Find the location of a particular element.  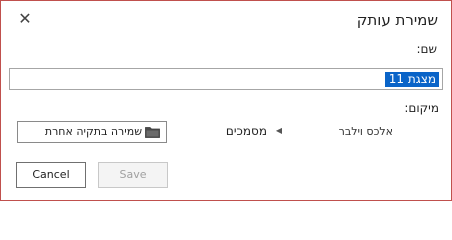

cancel-button: Cancel is located at coordinates (51, 175).